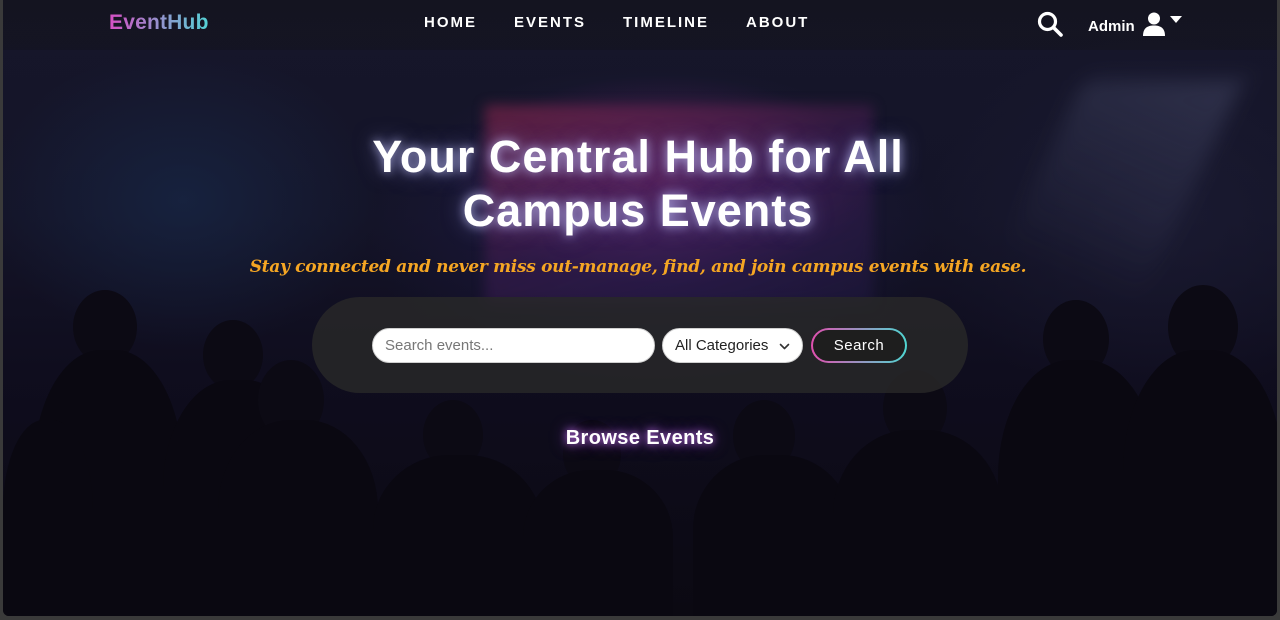 The image size is (1280, 620). What do you see at coordinates (550, 22) in the screenshot?
I see `nav-link-events: EVENTS` at bounding box center [550, 22].